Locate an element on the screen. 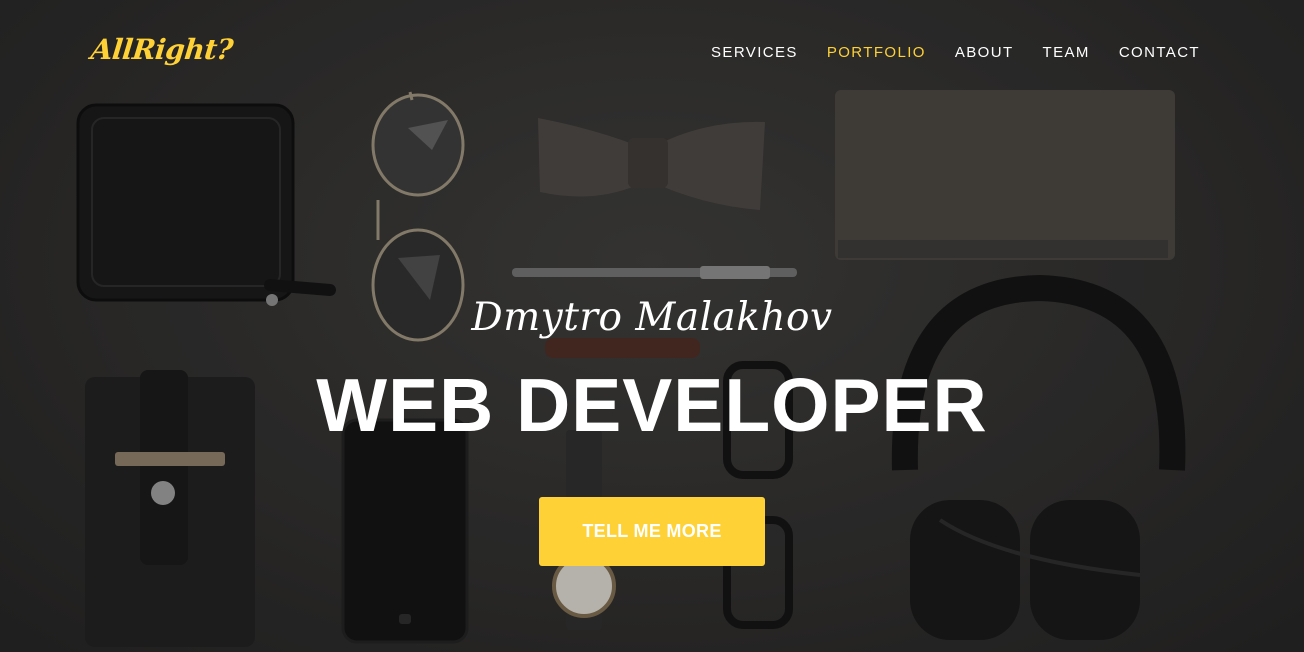 The image size is (1304, 652). nav-item-team: TEAM is located at coordinates (1066, 51).